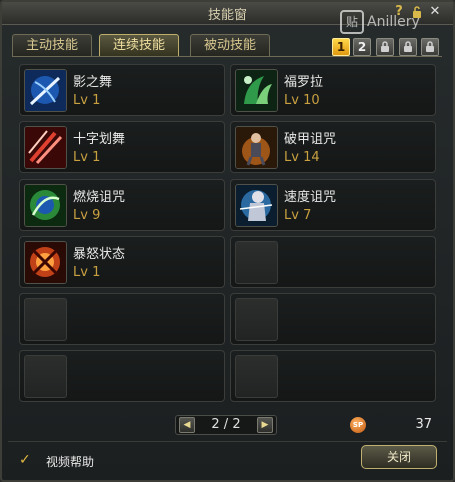 The height and width of the screenshot is (482, 455). Describe the element at coordinates (333, 90) in the screenshot. I see `skill-slot: 福罗拉 Lv 10` at that location.